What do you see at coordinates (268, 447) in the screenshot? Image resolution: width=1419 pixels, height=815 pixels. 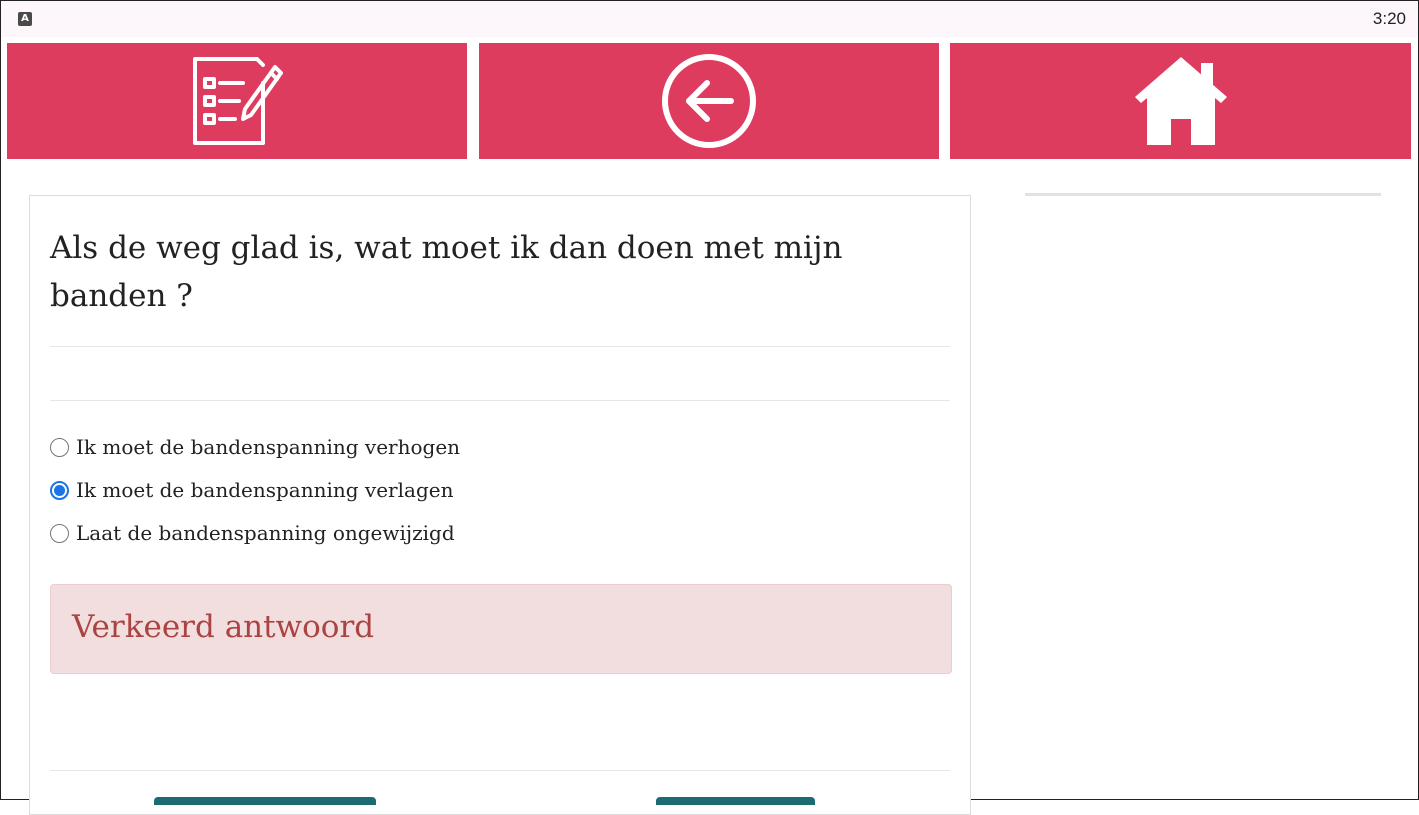 I see `answer-label: Ik moet de bandenspanning verhogen` at bounding box center [268, 447].